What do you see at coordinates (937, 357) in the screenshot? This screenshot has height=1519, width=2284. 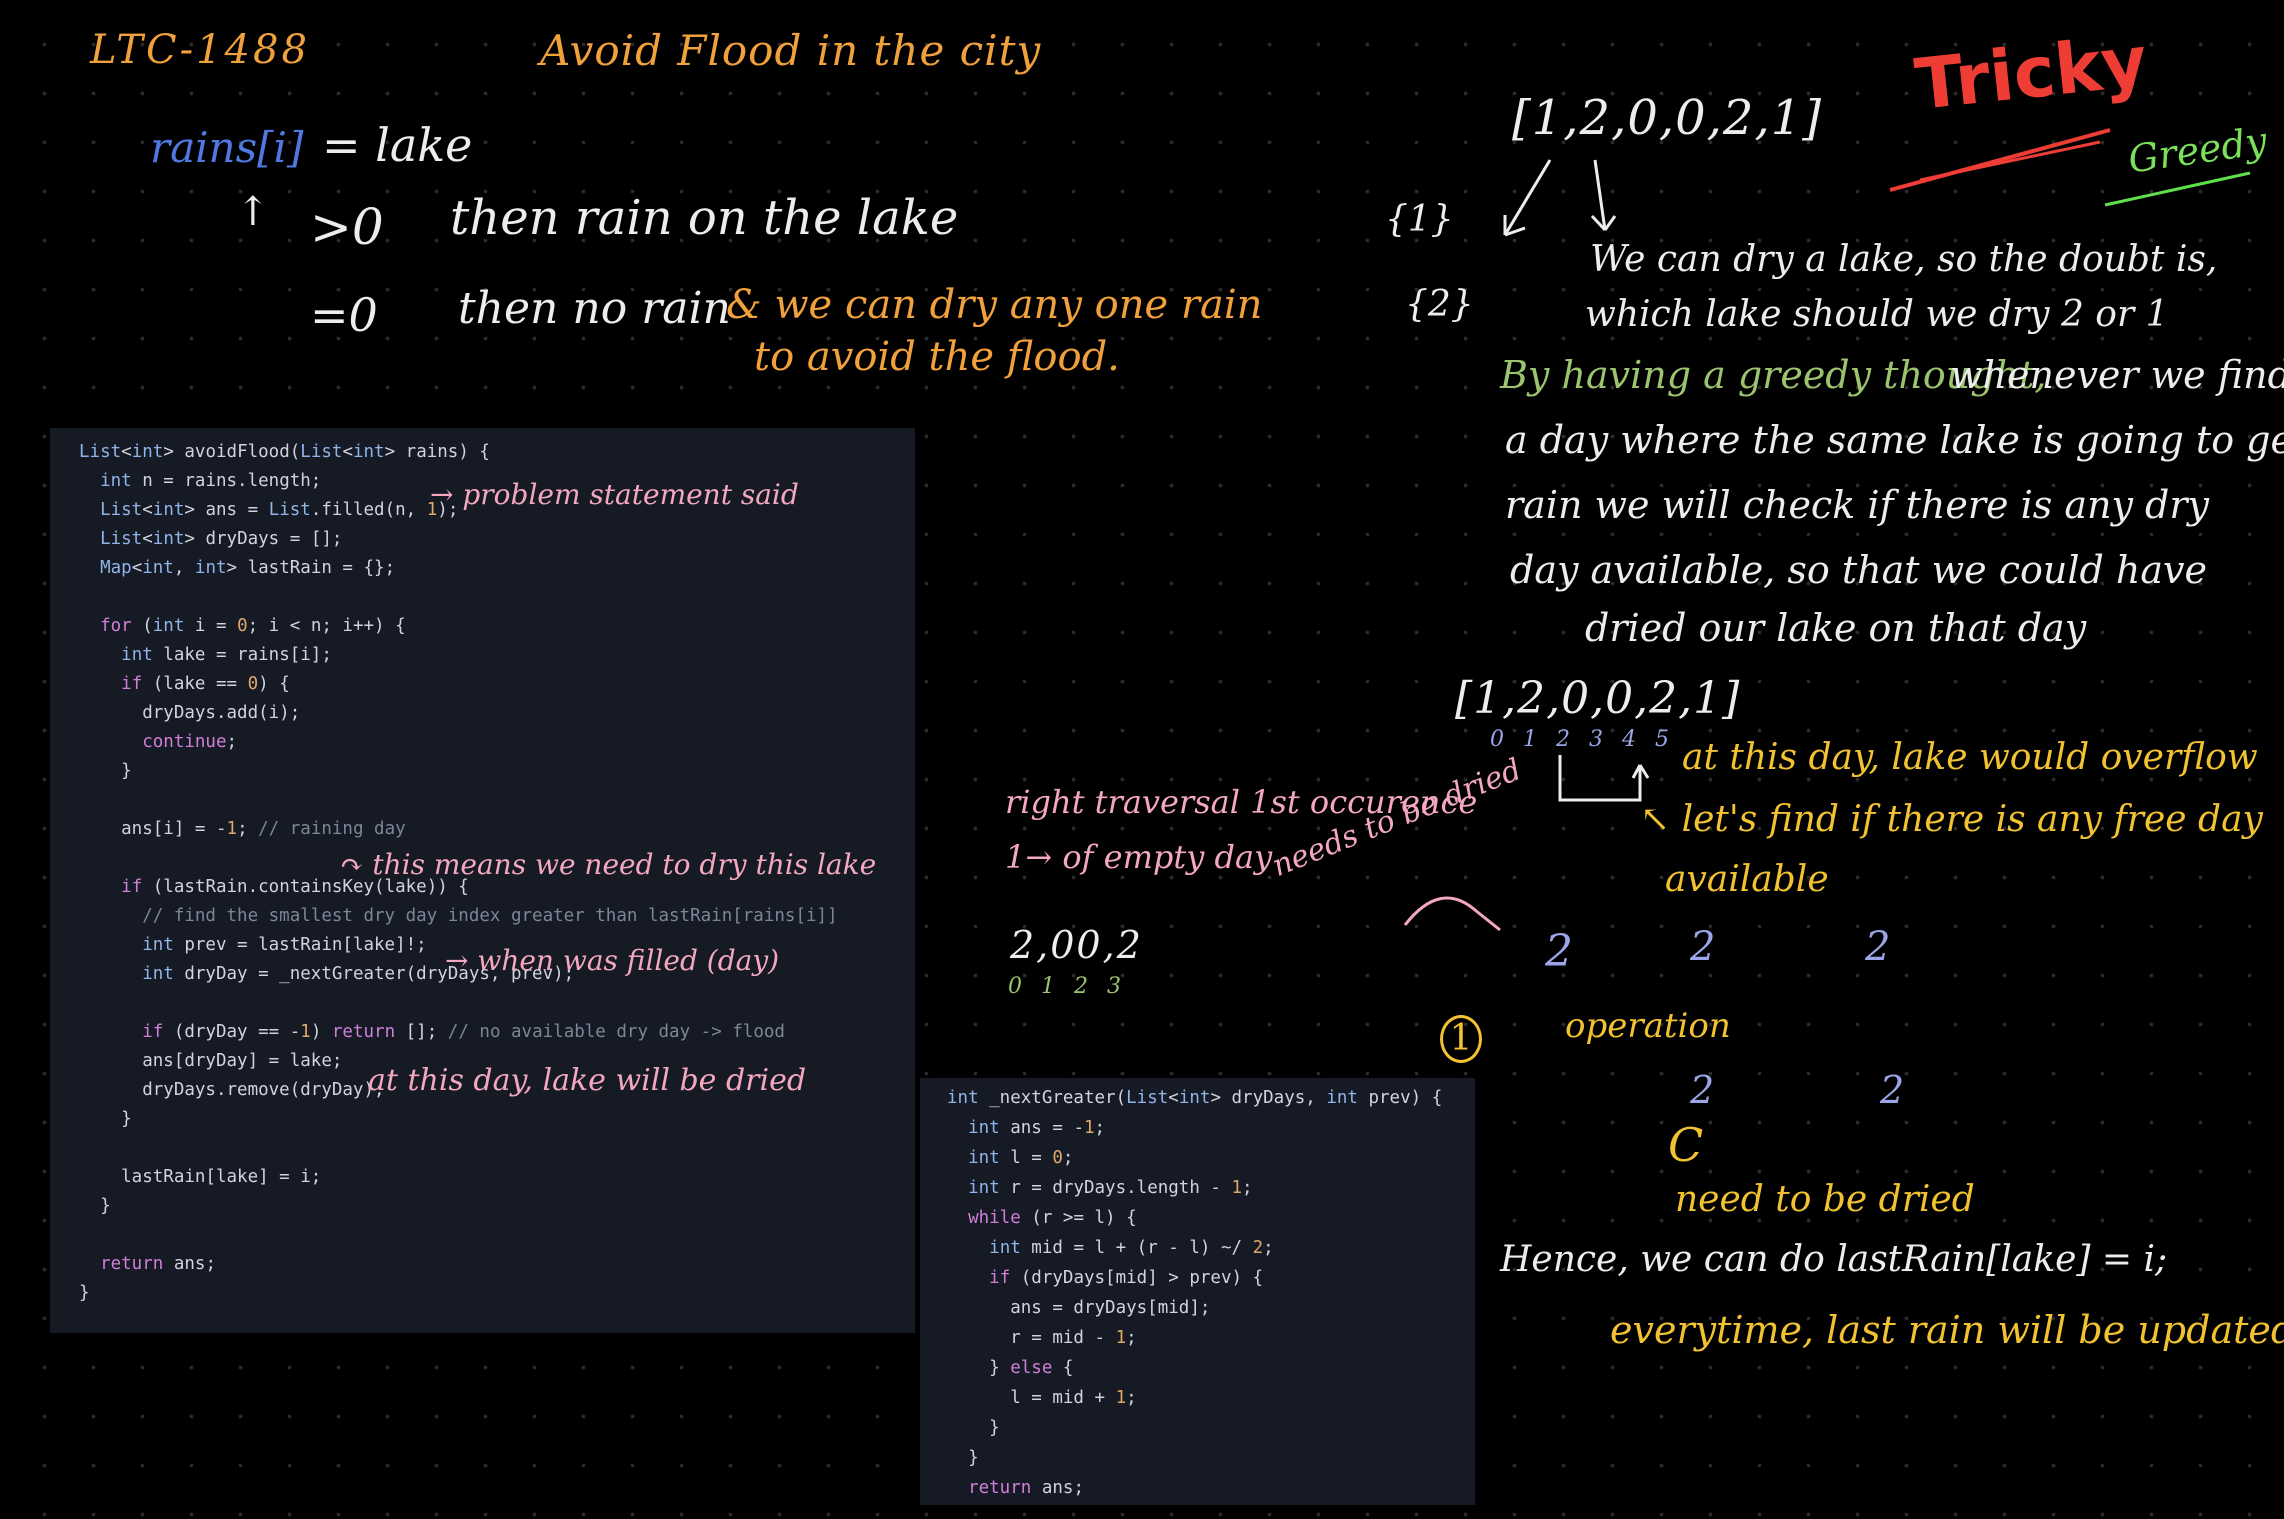 I see `rule-avoid-flood: to avoid the flood.` at bounding box center [937, 357].